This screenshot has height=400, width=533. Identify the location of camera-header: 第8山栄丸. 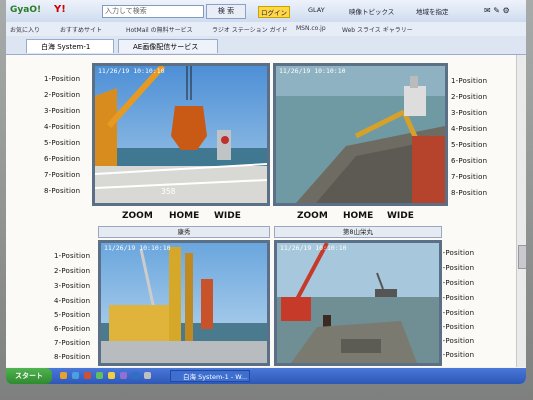
(358, 232).